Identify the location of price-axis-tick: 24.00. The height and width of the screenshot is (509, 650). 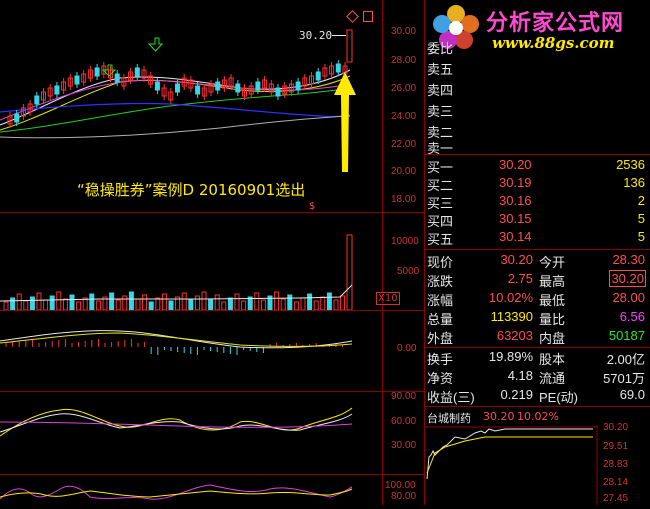
(404, 116).